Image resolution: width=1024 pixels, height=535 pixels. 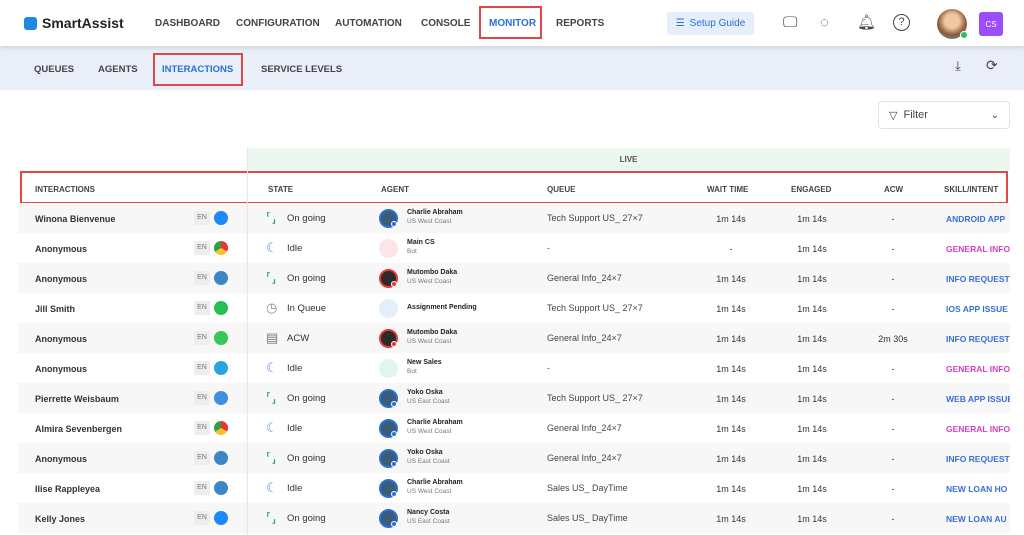 What do you see at coordinates (866, 22) in the screenshot?
I see `bell-icon: 🔔︎` at bounding box center [866, 22].